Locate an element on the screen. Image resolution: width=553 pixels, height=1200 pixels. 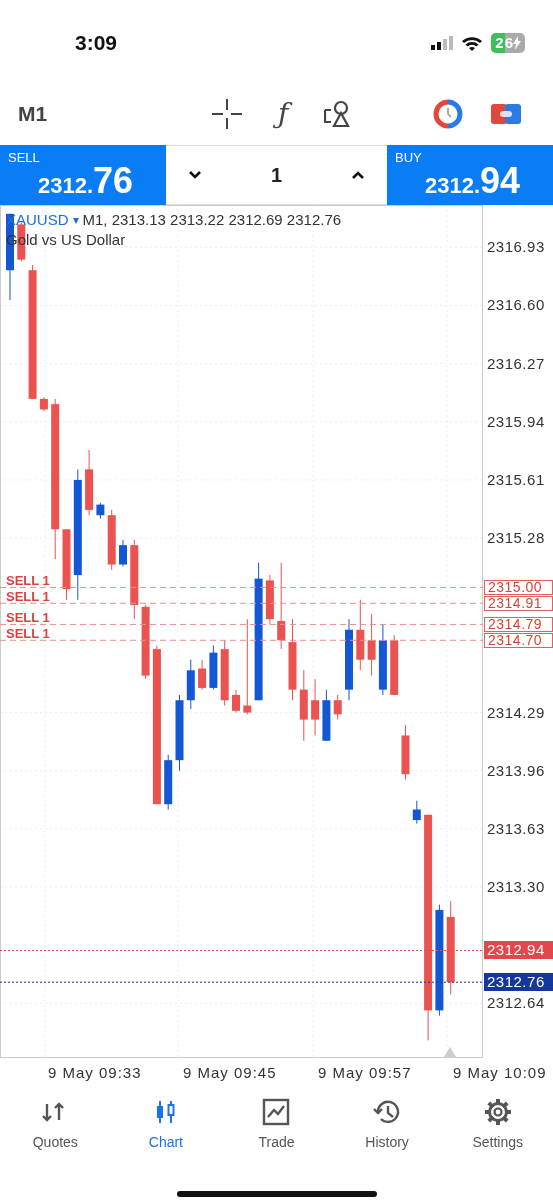
clock-time: 3:09 is located at coordinates (96, 42).